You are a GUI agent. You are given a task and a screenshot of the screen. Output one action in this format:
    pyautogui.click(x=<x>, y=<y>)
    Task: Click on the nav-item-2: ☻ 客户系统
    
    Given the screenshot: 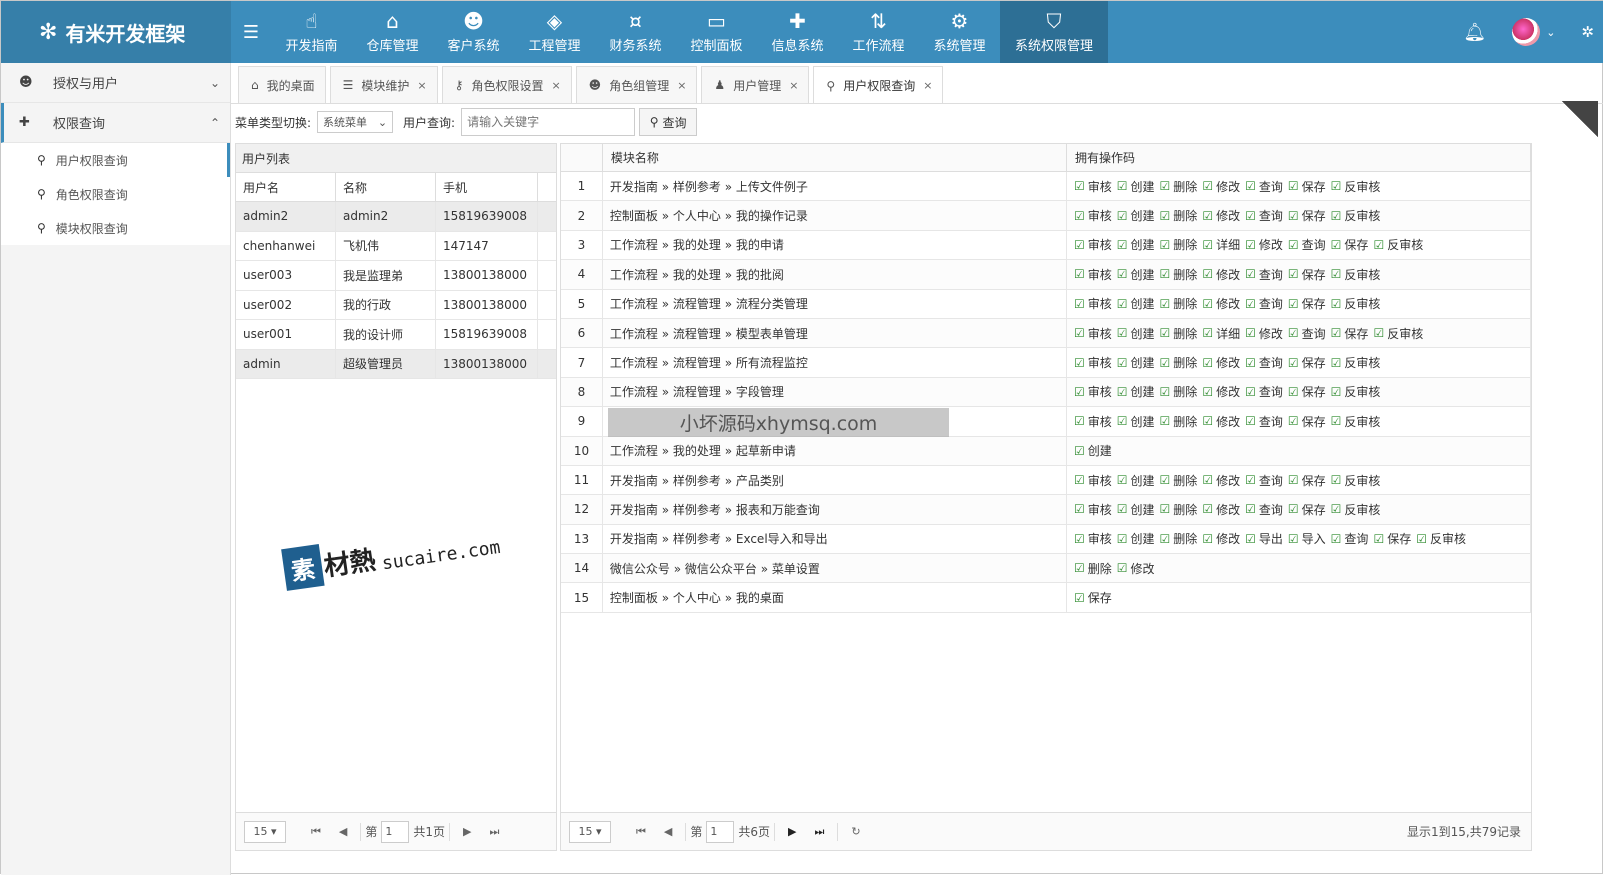 What is the action you would take?
    pyautogui.click(x=473, y=32)
    